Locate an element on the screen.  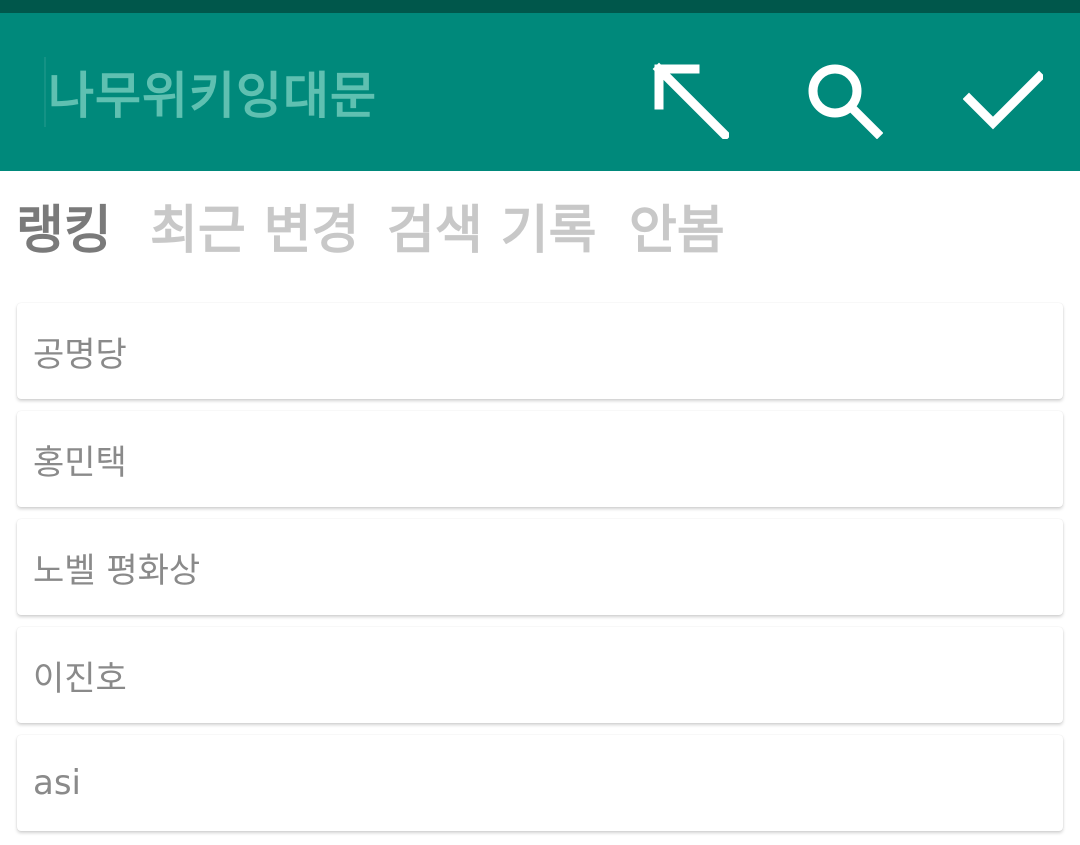
done-button is located at coordinates (1003, 99).